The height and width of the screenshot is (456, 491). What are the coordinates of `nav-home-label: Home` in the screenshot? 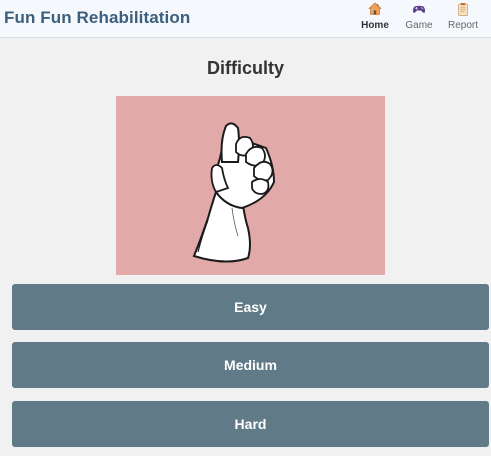 It's located at (375, 25).